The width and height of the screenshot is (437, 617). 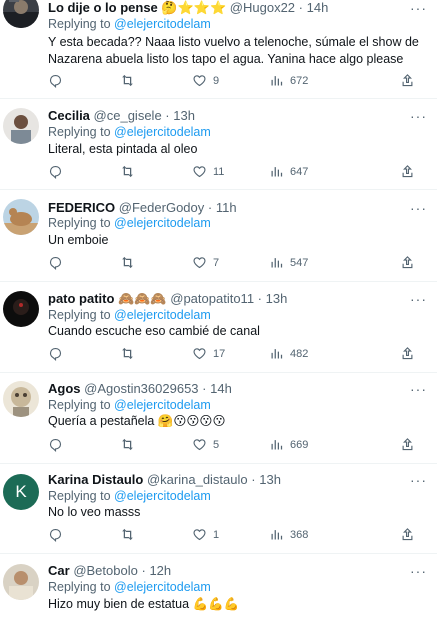 I want to click on user-handle: @karina_distaulo, so click(x=197, y=479).